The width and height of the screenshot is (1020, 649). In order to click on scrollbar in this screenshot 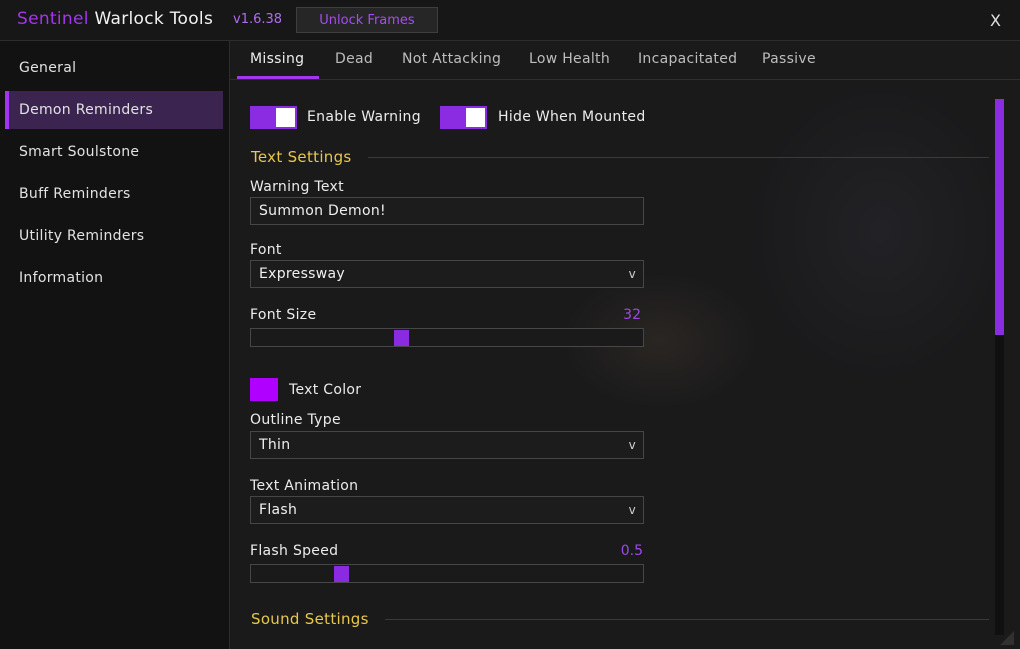, I will do `click(999, 367)`.